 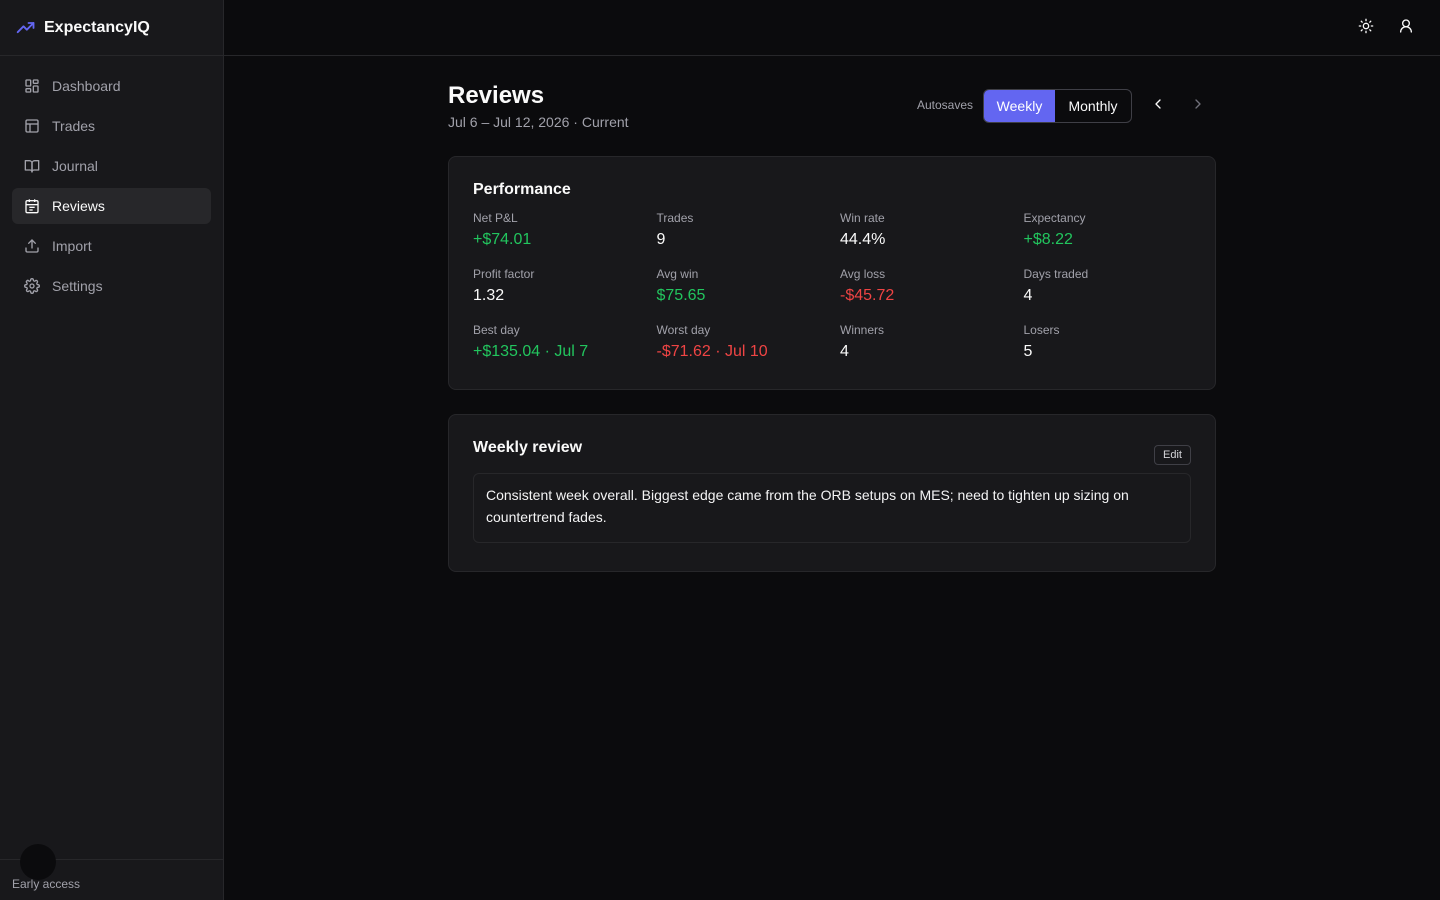 What do you see at coordinates (32, 286) in the screenshot?
I see `gear-icon` at bounding box center [32, 286].